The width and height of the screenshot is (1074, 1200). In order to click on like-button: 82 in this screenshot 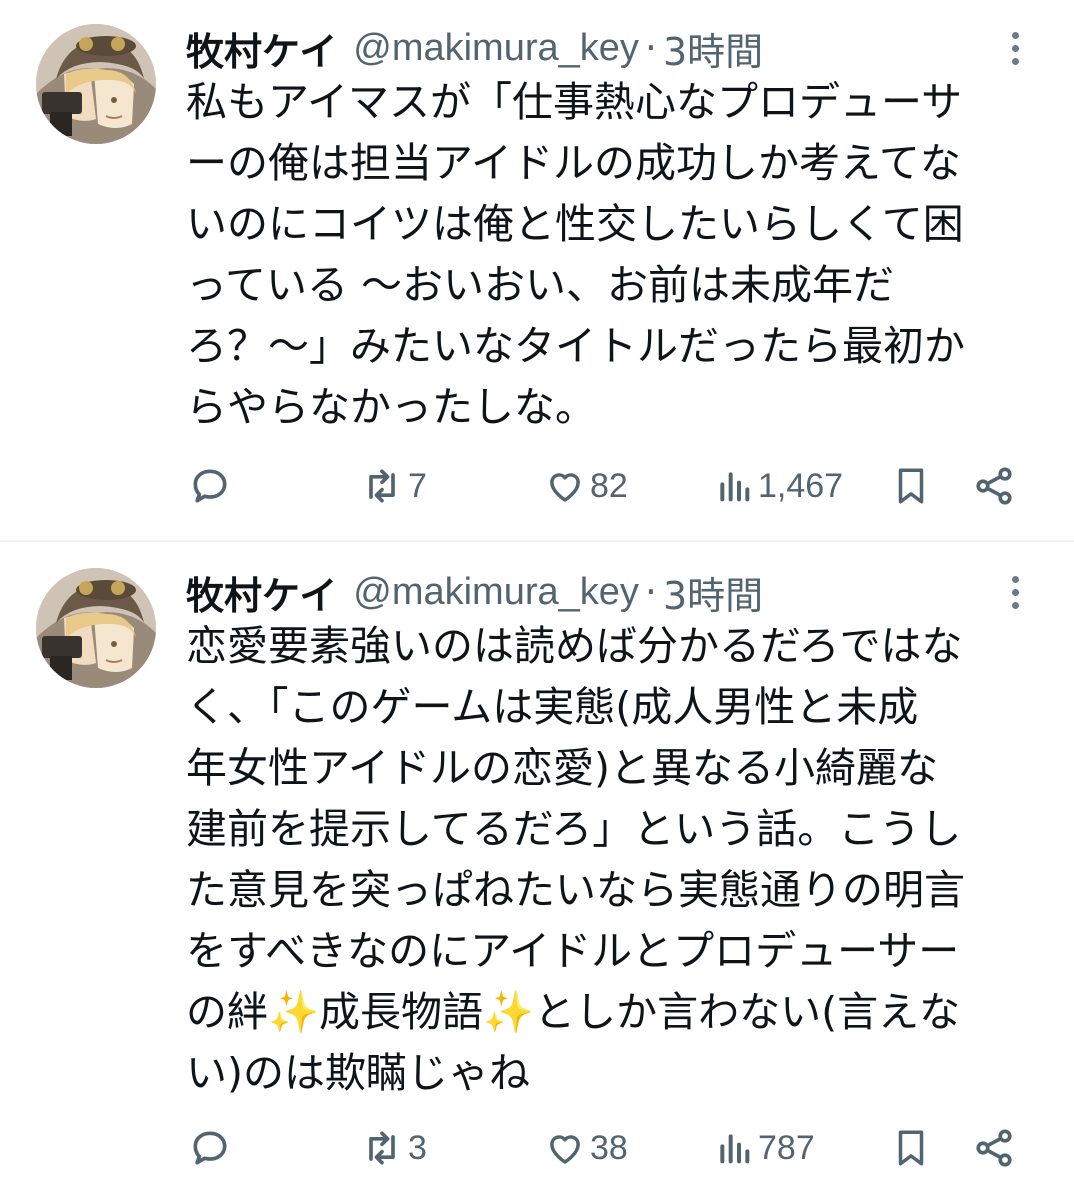, I will do `click(586, 486)`.